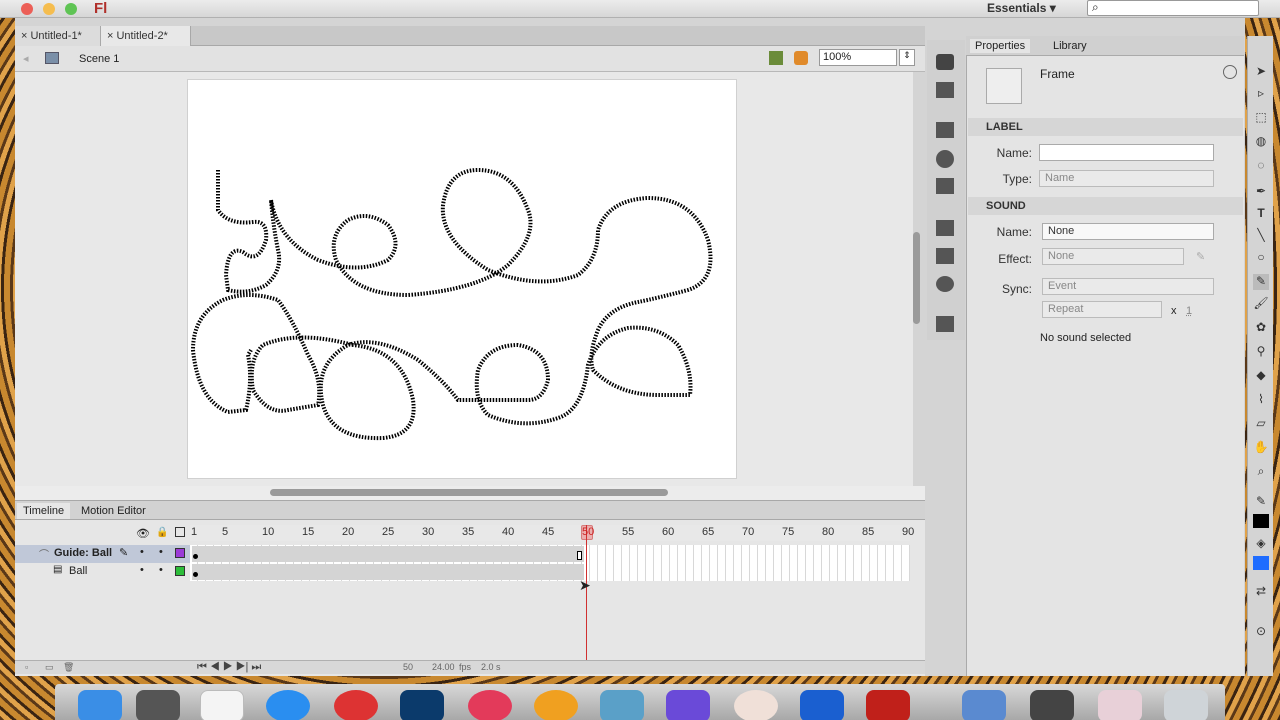 Image resolution: width=1280 pixels, height=720 pixels. What do you see at coordinates (443, 667) in the screenshot?
I see `frame-rate: 24.00` at bounding box center [443, 667].